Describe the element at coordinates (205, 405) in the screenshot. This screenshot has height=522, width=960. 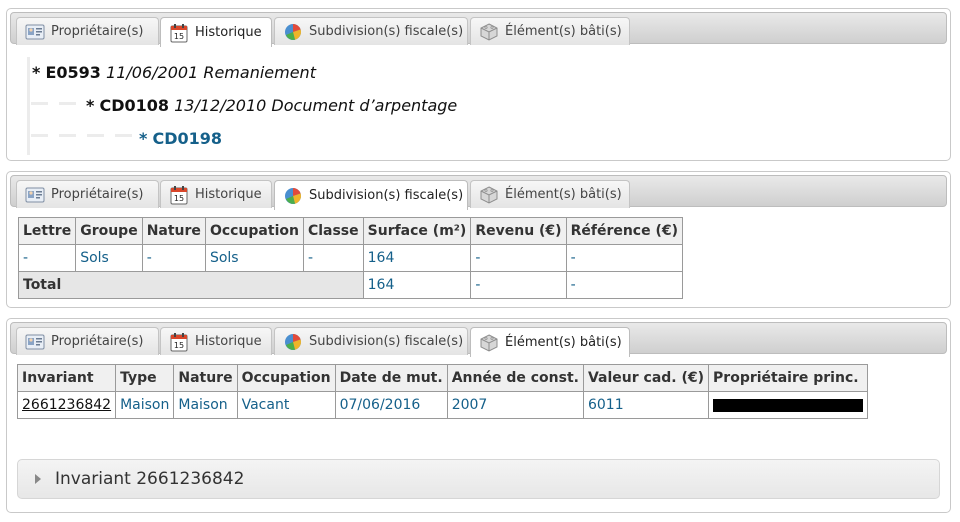
I see `table-cell: Maison` at that location.